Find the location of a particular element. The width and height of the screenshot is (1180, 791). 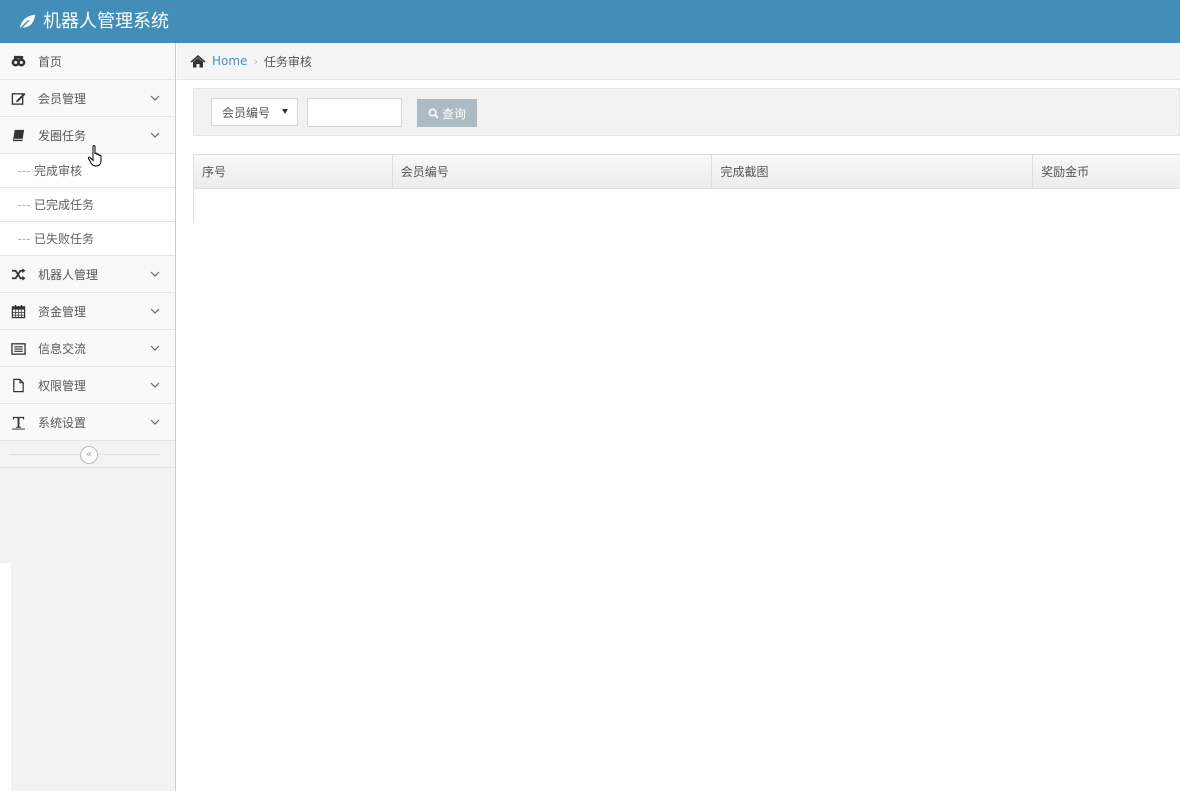

sidebar-item-home: 首页 is located at coordinates (87, 61).